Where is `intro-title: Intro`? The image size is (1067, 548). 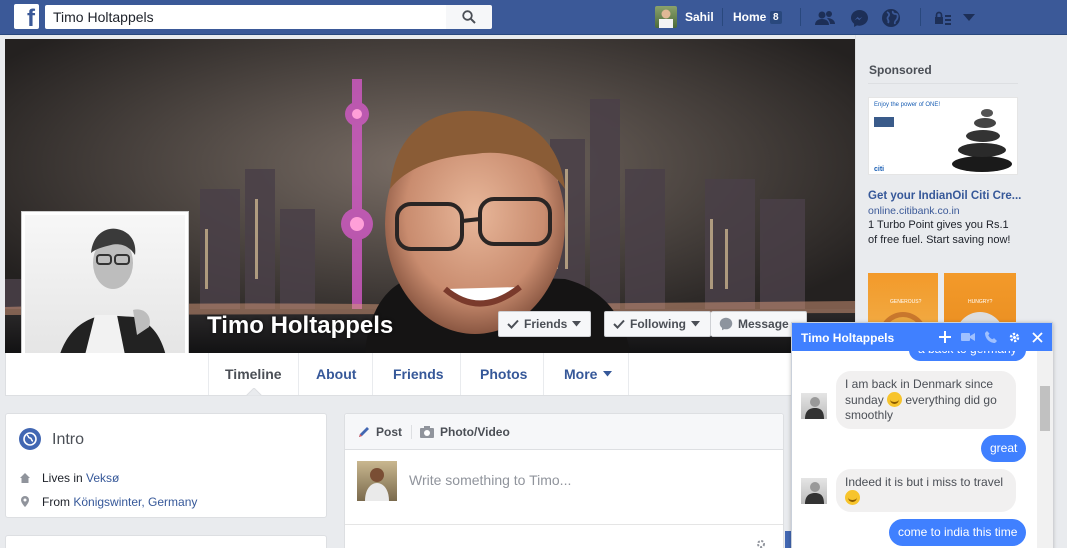 intro-title: Intro is located at coordinates (68, 439).